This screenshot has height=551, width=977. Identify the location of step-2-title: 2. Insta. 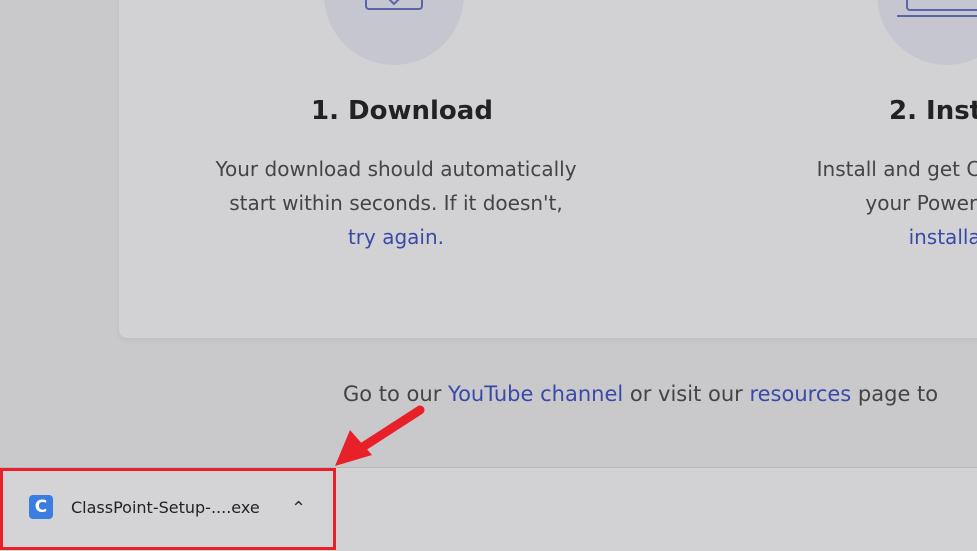
(933, 111).